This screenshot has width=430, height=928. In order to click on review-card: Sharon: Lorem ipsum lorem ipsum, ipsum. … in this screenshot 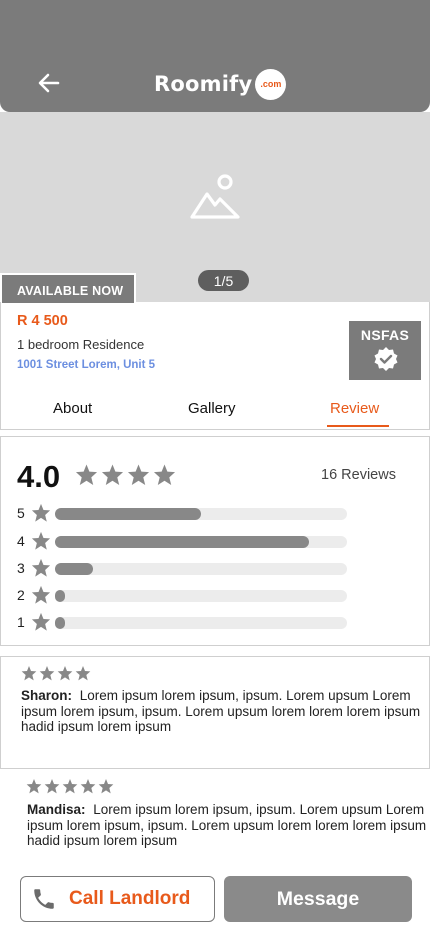, I will do `click(215, 712)`.